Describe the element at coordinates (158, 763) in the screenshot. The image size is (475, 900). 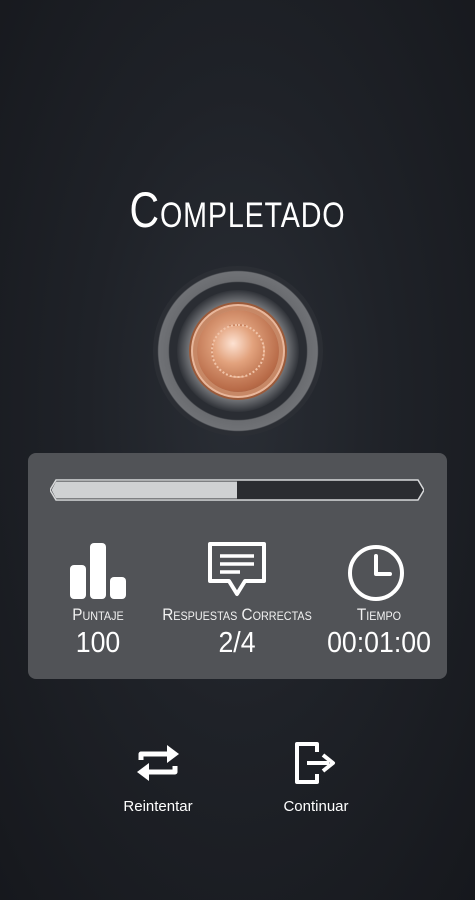
I see `repeat-icon` at that location.